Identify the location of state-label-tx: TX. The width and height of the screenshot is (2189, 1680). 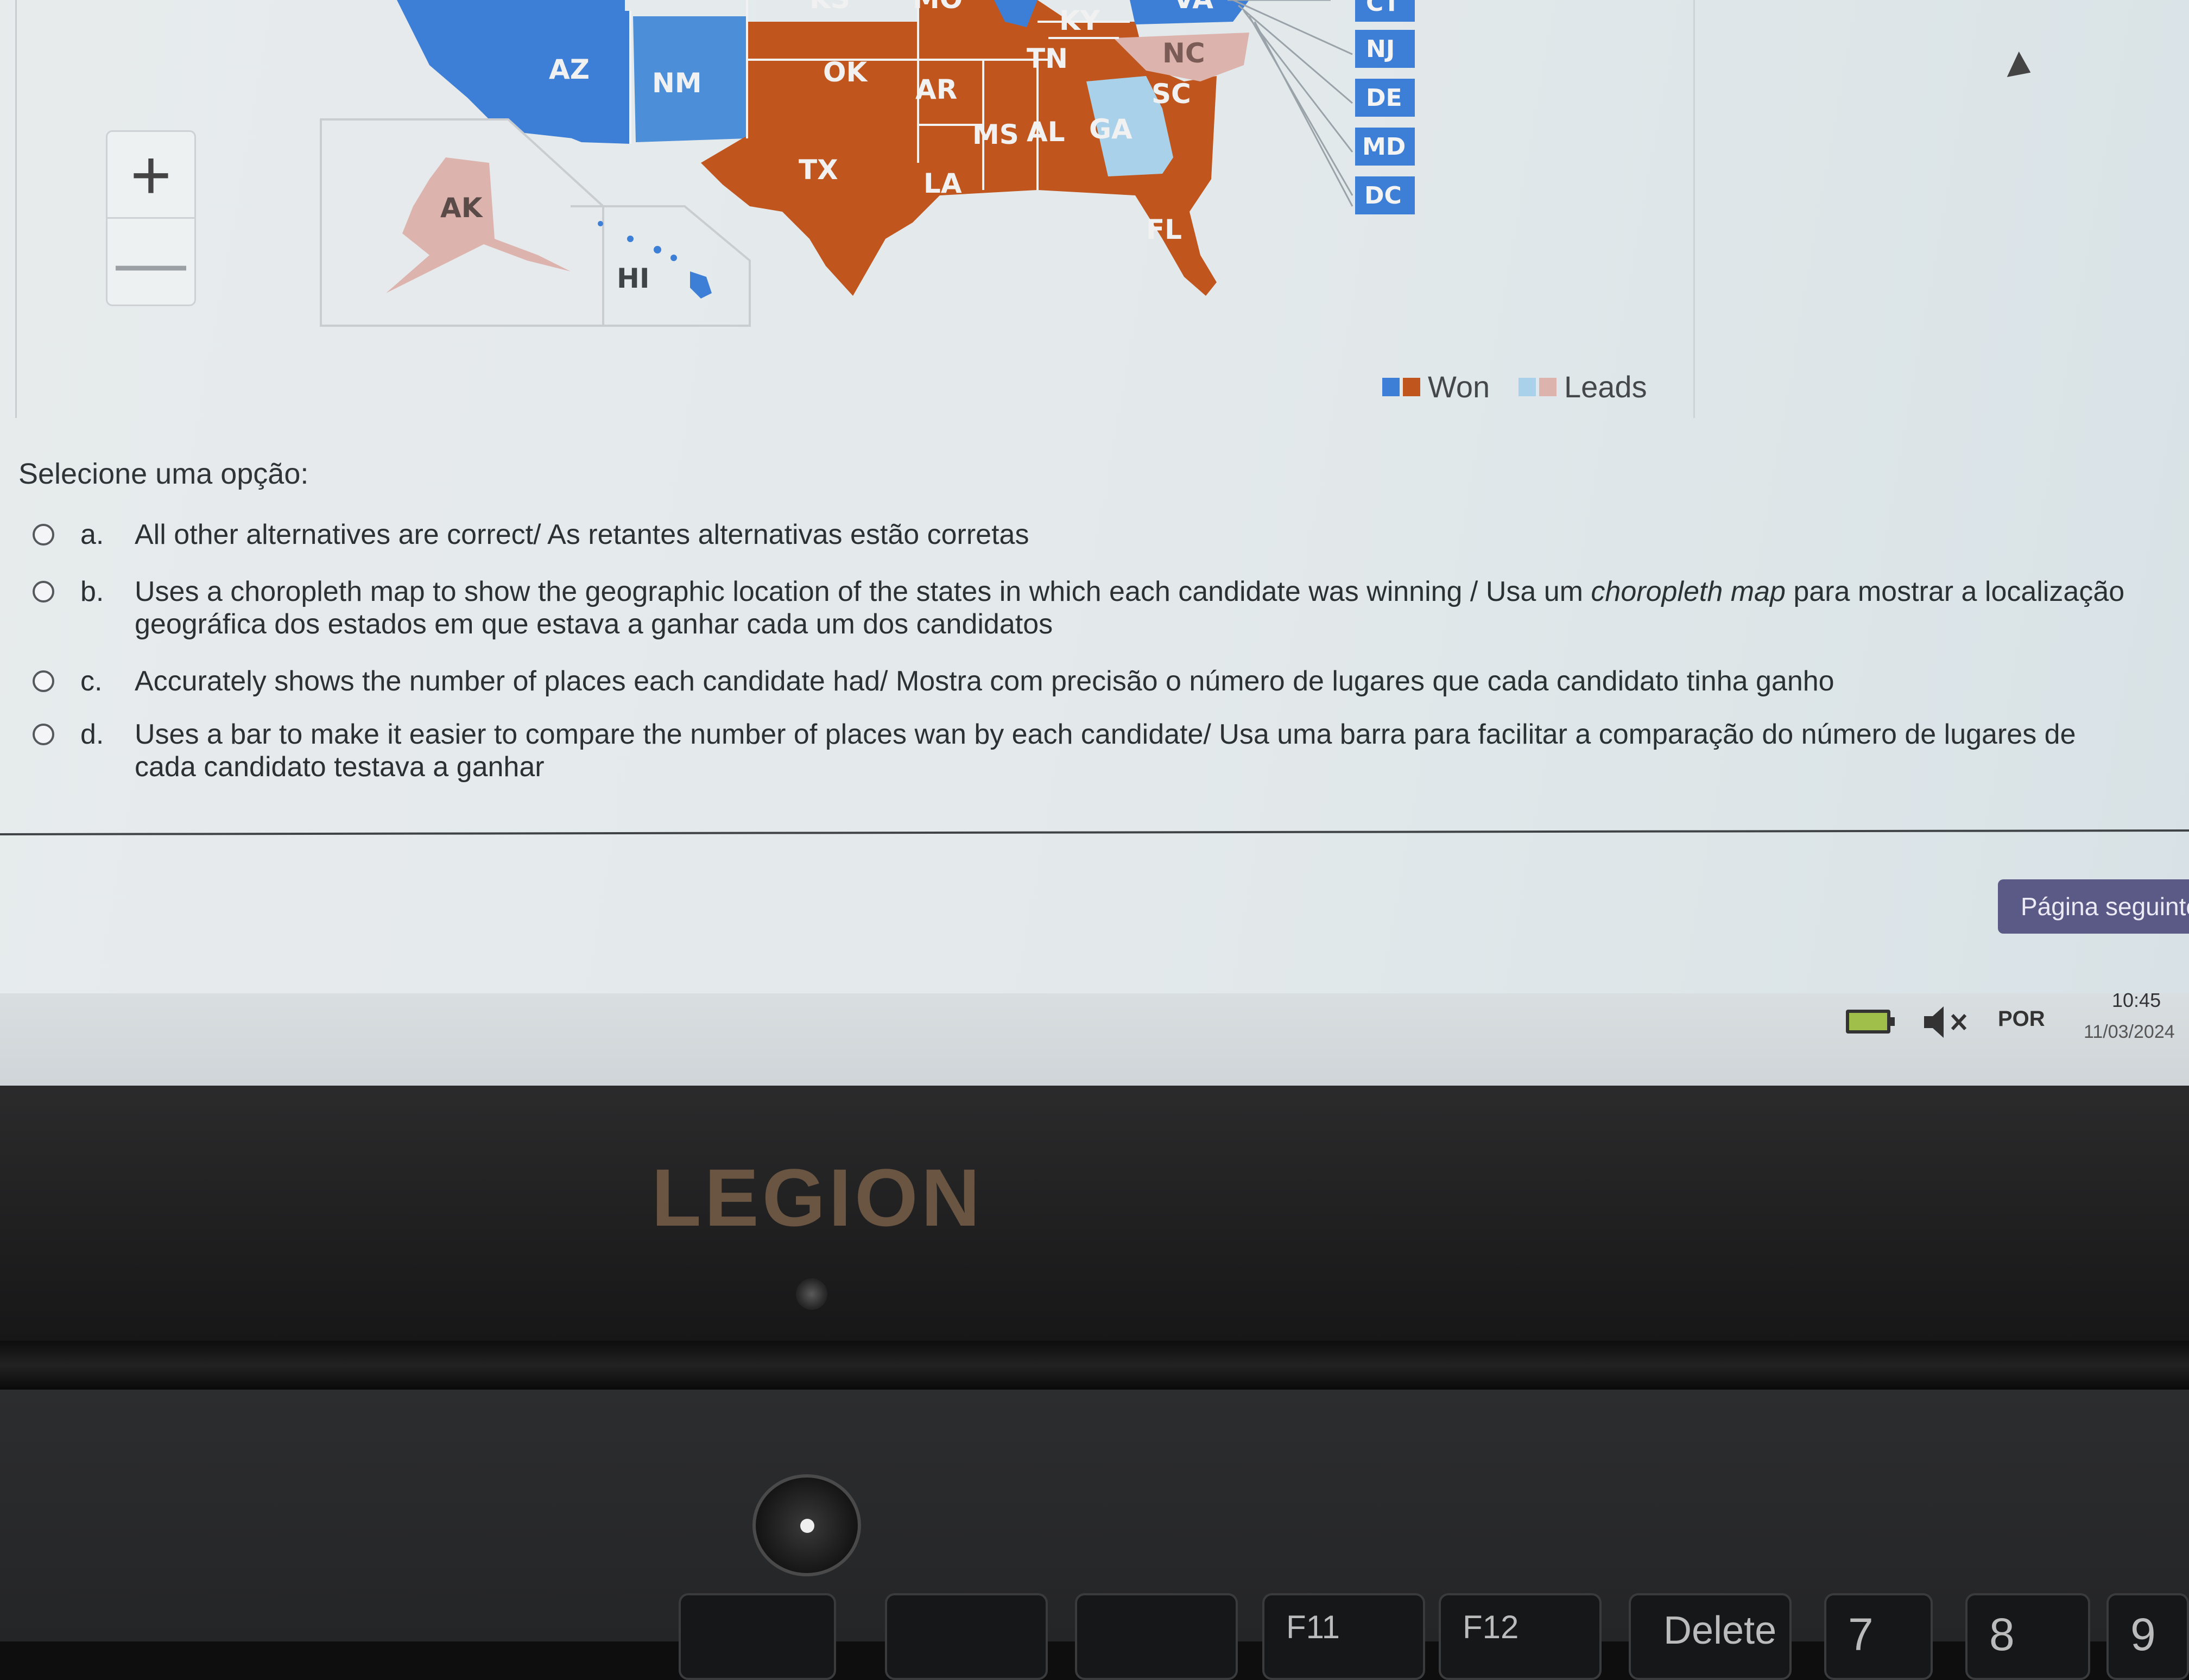
(818, 170).